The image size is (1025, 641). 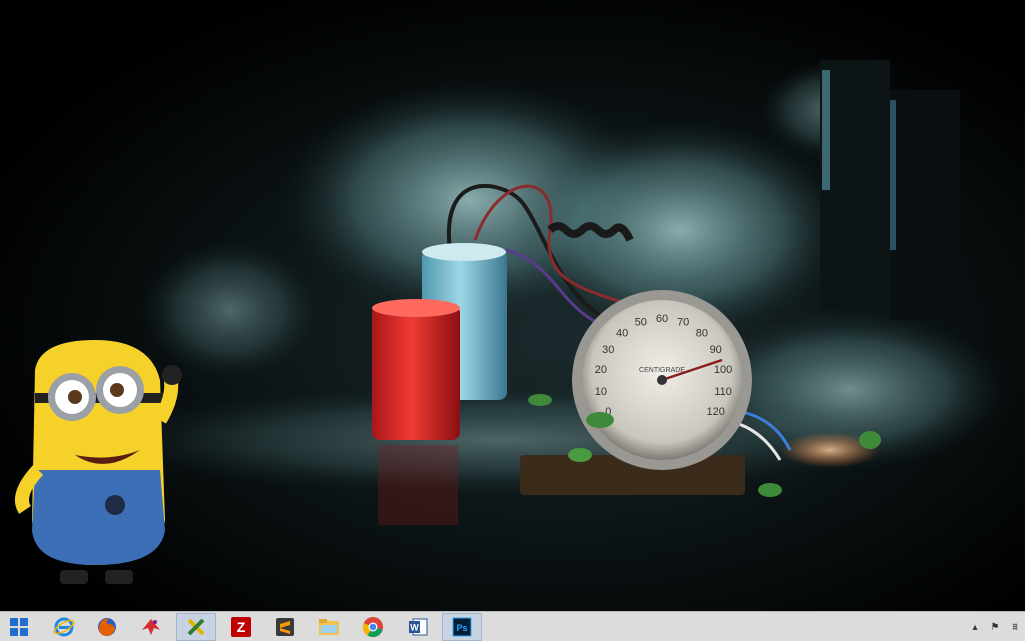 I want to click on svg-text: Z, so click(x=241, y=627).